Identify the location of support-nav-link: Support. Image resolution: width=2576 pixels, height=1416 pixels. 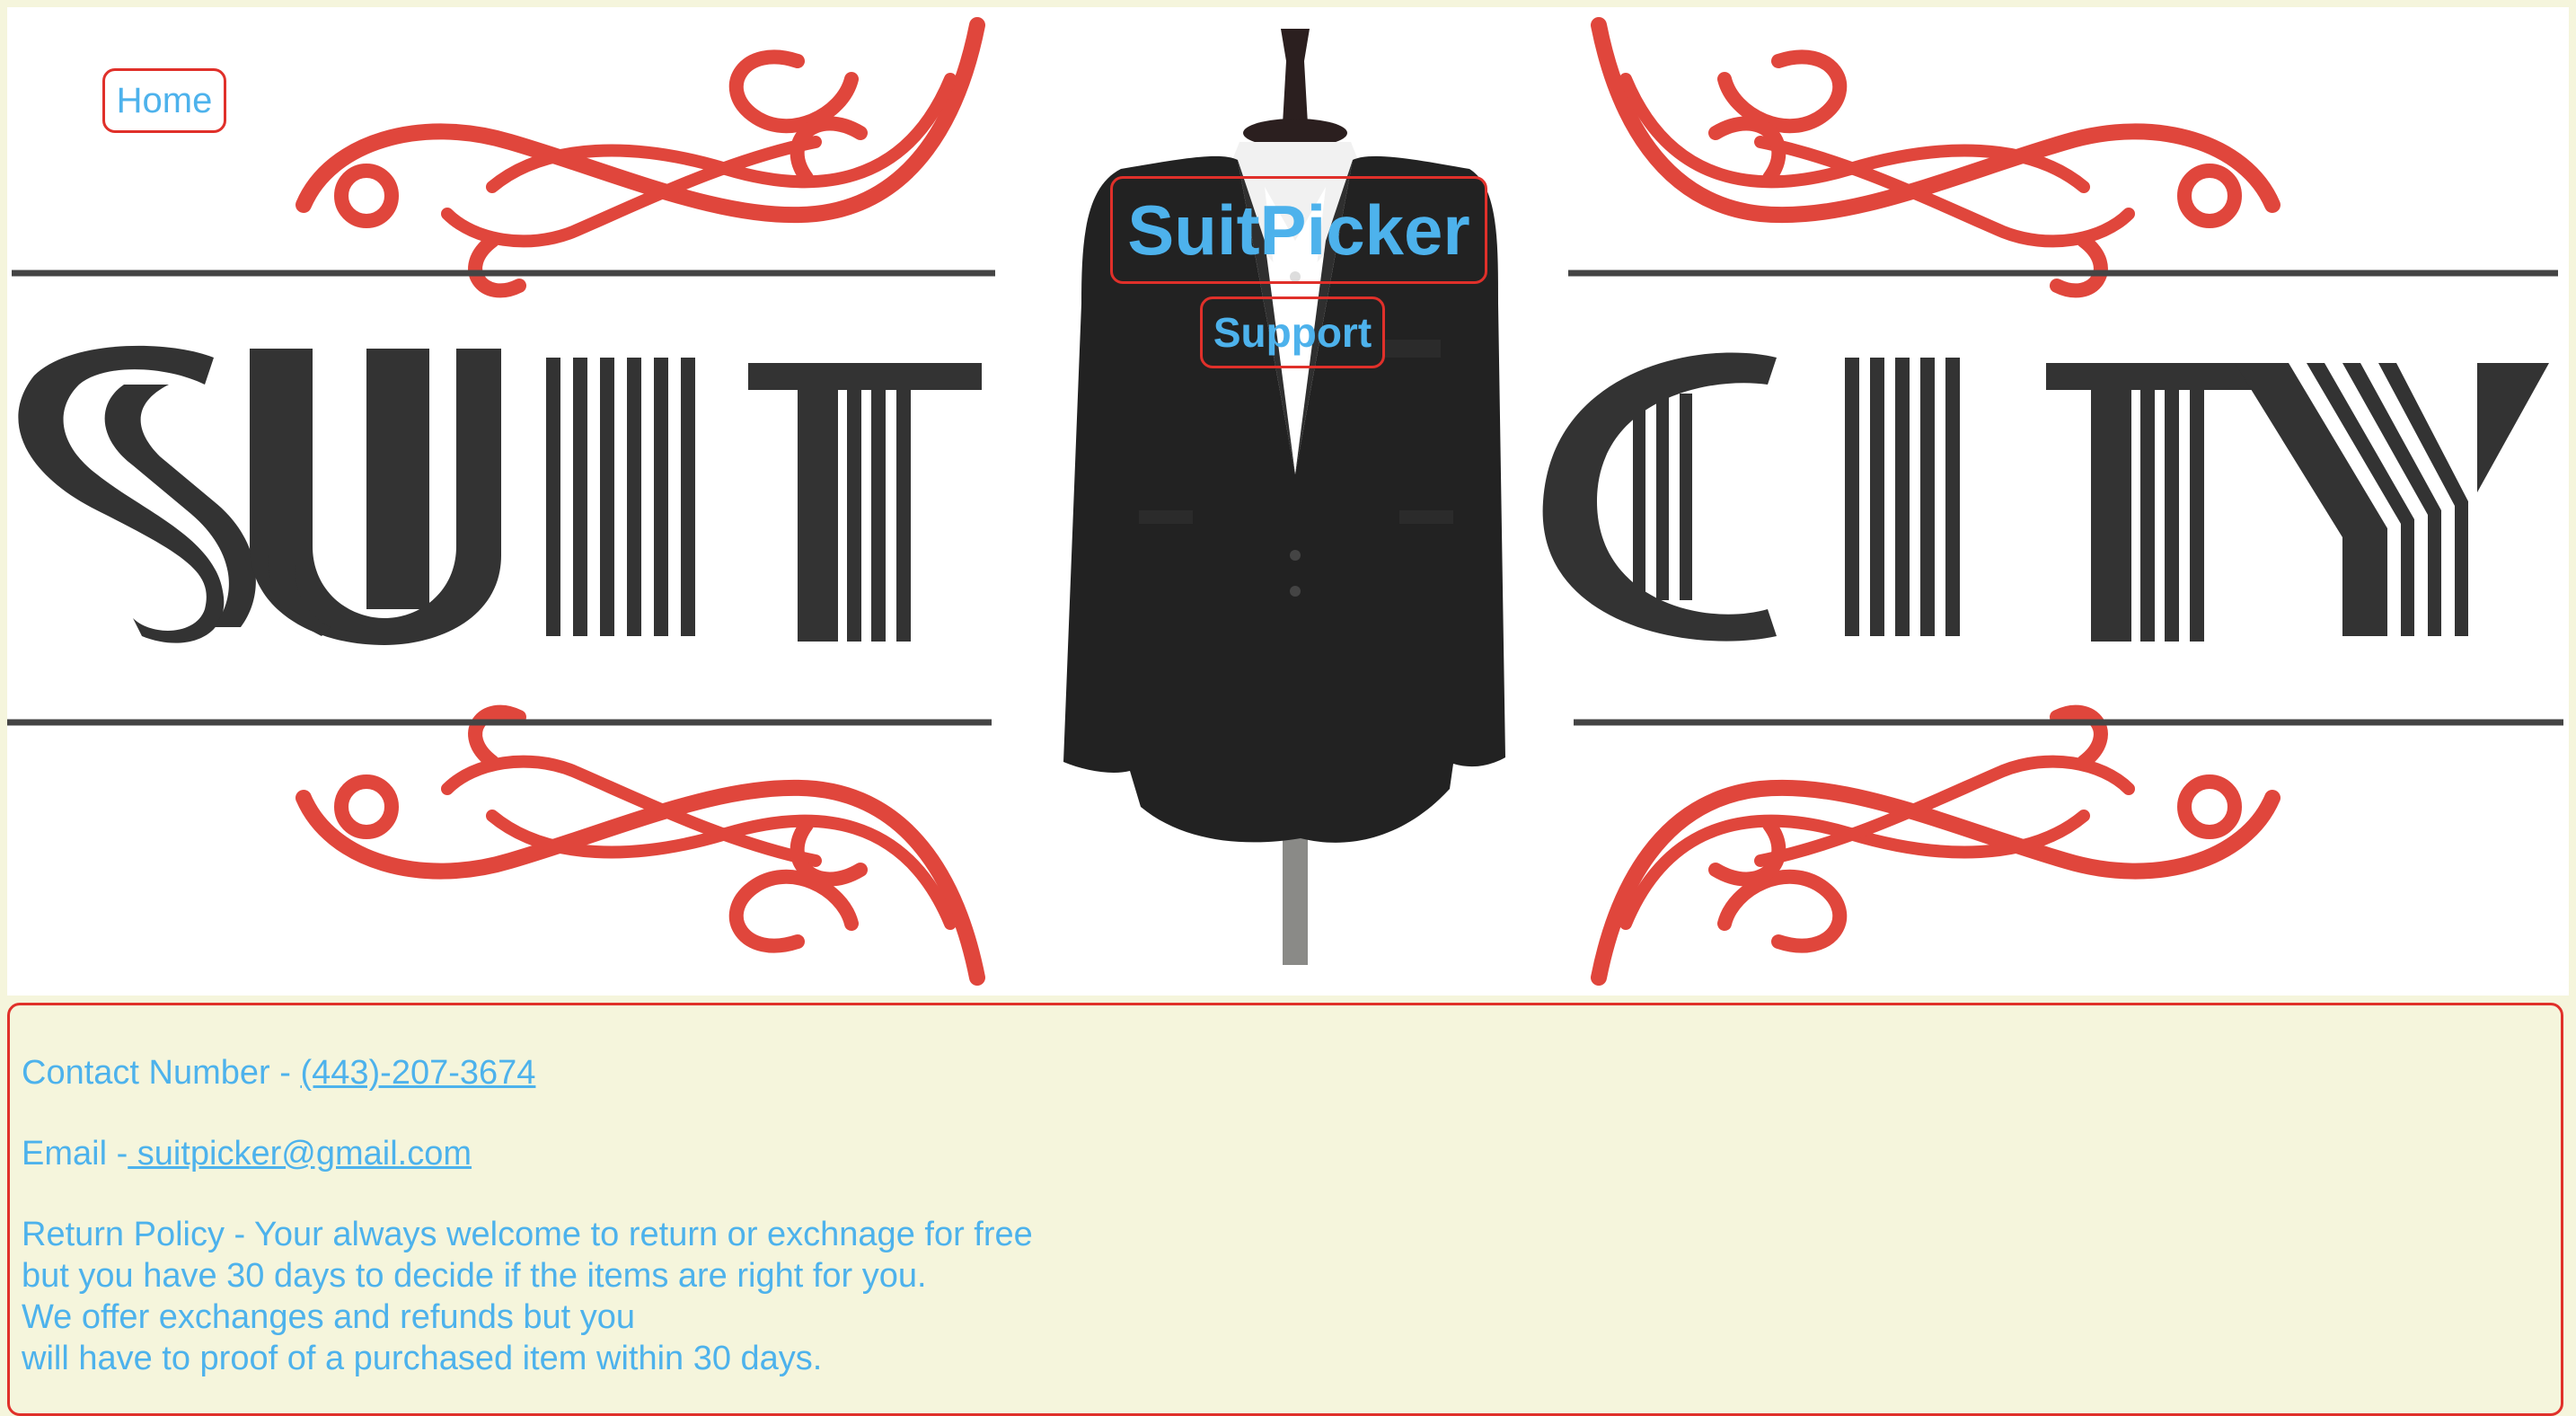
(1292, 332).